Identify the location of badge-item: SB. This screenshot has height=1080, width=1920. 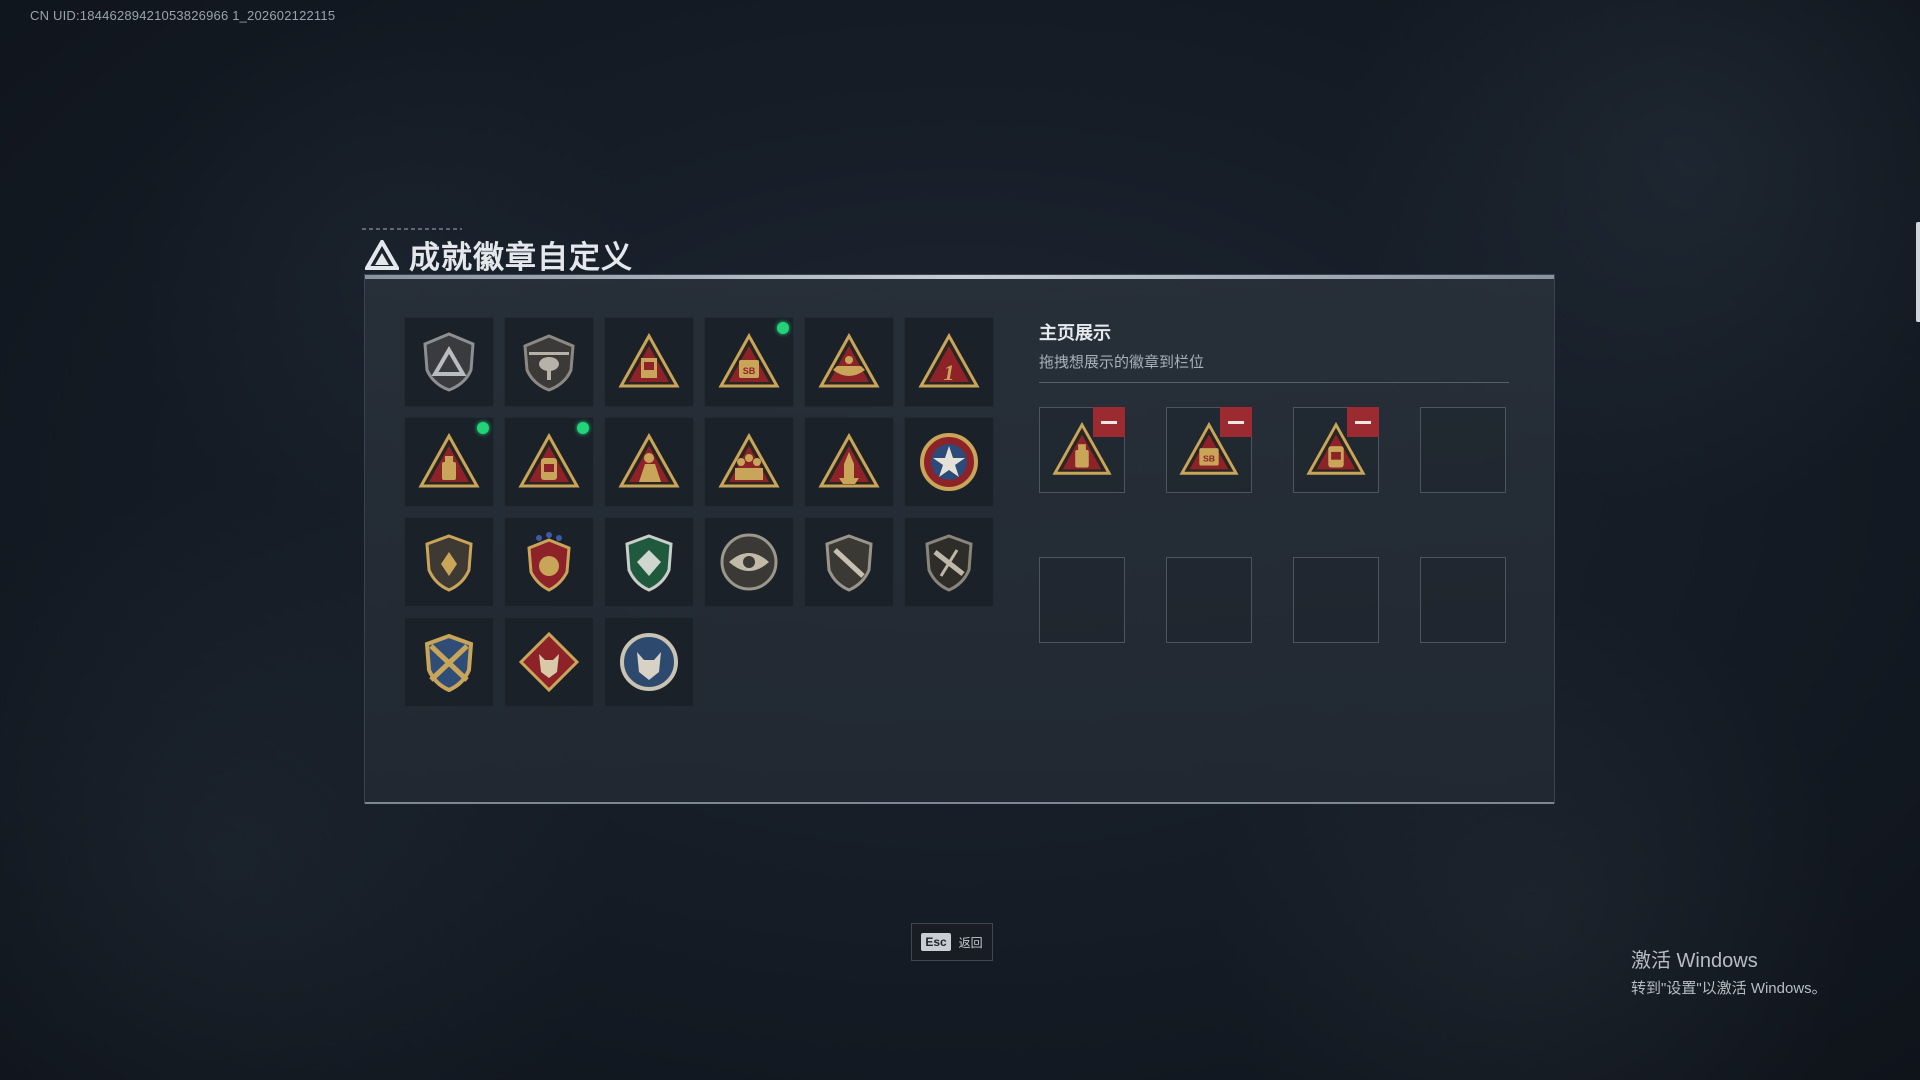
(749, 362).